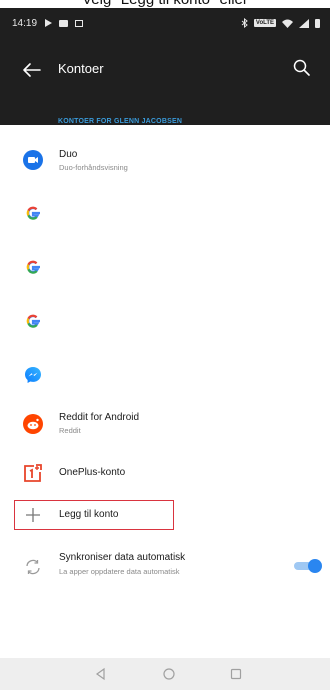 The width and height of the screenshot is (330, 690). What do you see at coordinates (33, 424) in the screenshot?
I see `reddit-icon` at bounding box center [33, 424].